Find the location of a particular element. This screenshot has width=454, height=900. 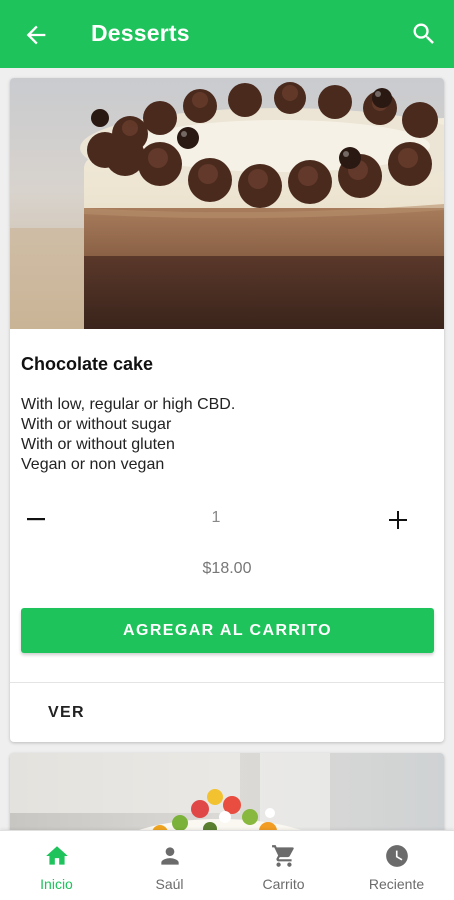

nav-item-inicio: Inicio is located at coordinates (56, 865).